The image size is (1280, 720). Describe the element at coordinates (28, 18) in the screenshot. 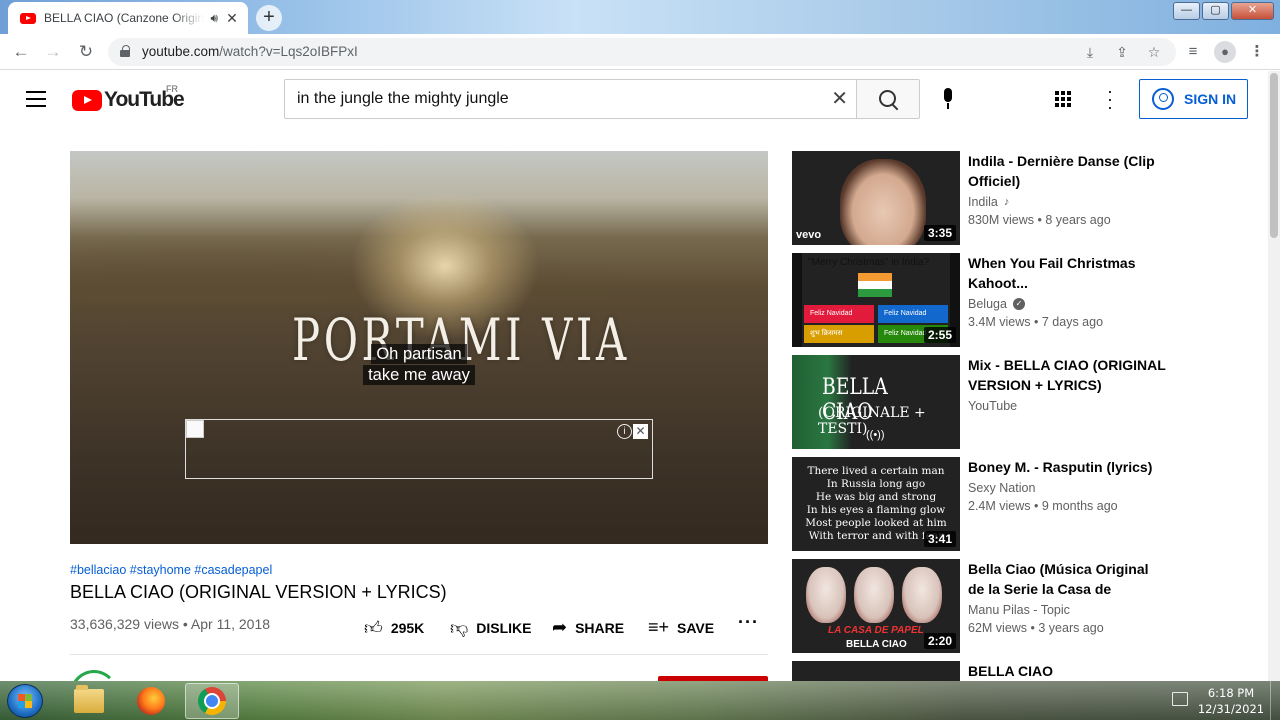

I see `youtube-favicon-icon` at that location.